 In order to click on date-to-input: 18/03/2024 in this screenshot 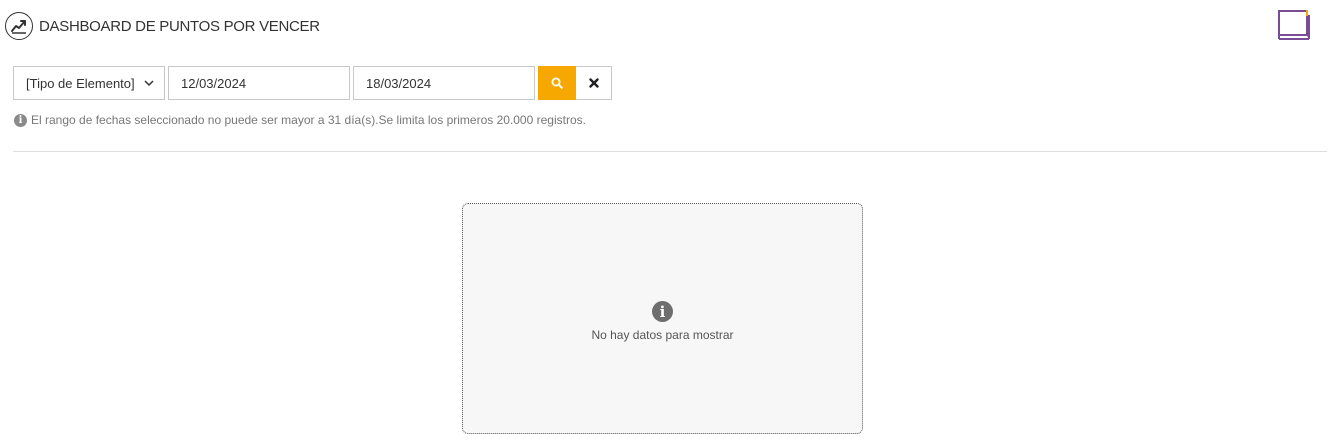, I will do `click(444, 83)`.